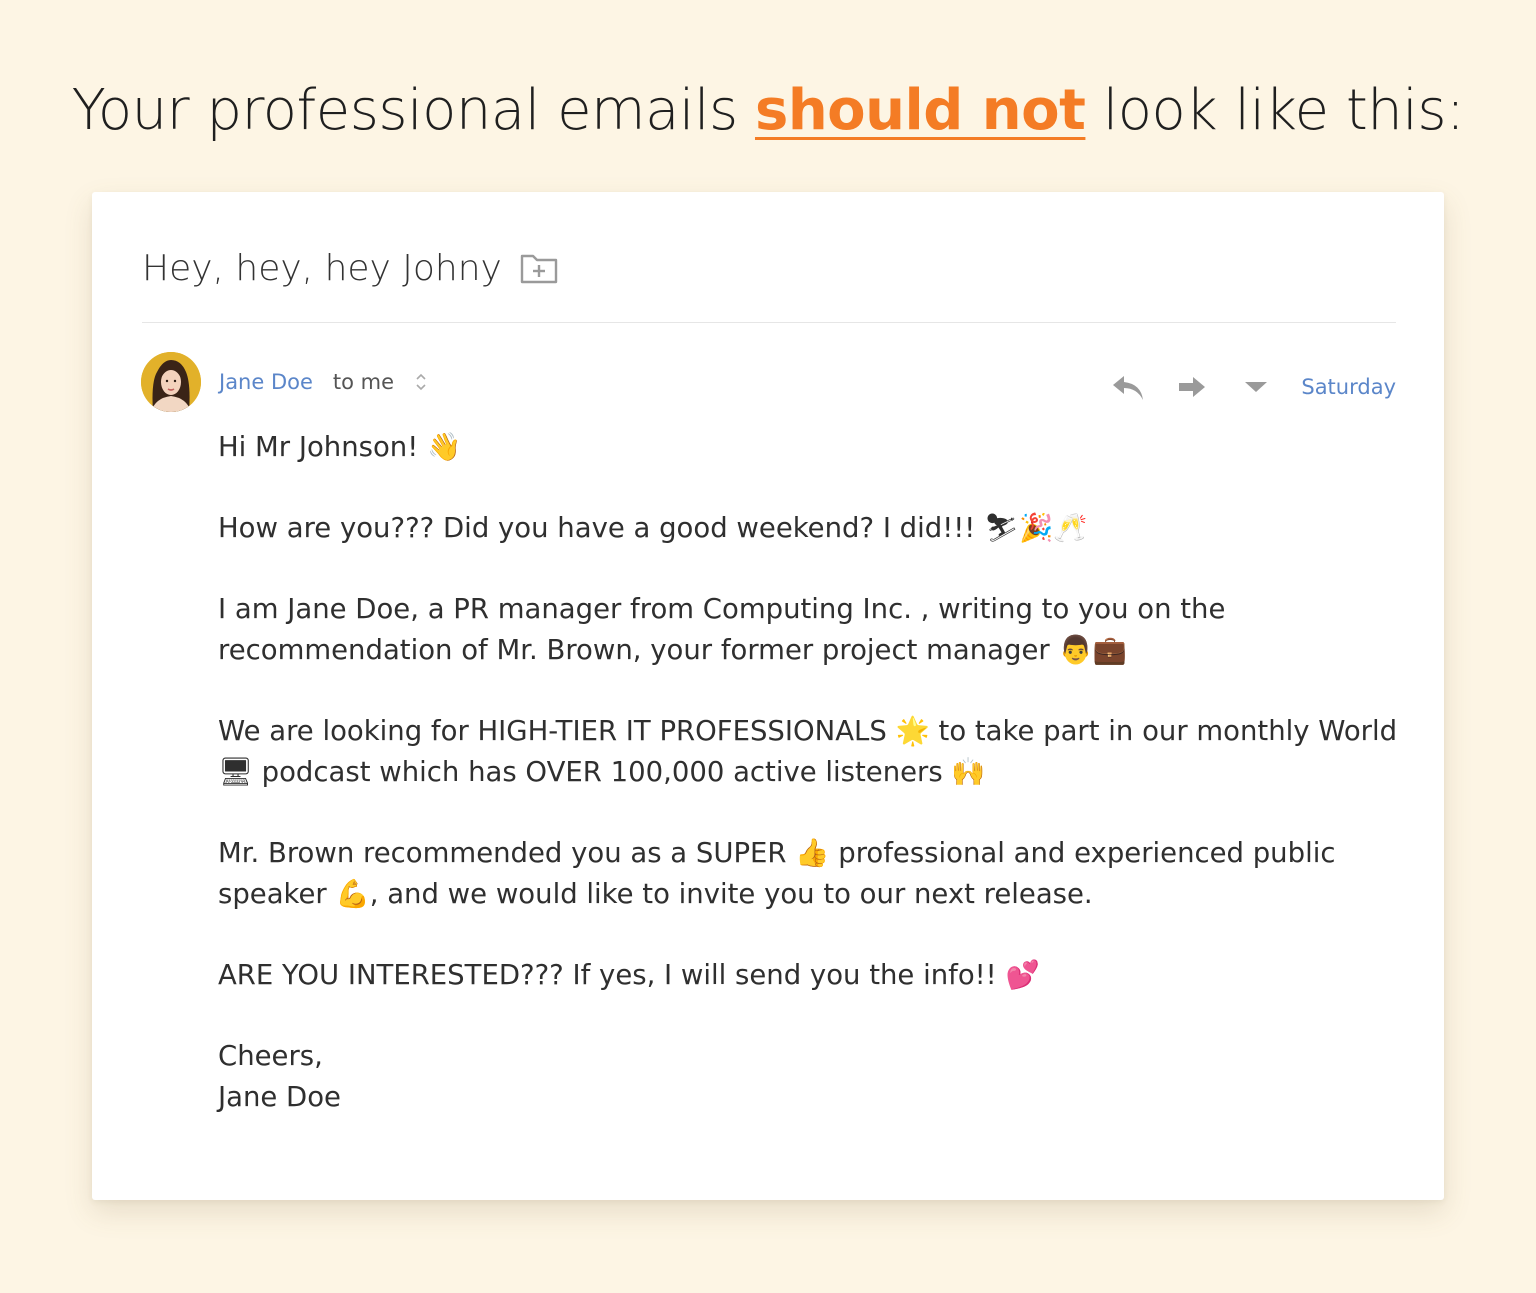 This screenshot has width=1536, height=1293. I want to click on avatar-image, so click(171, 382).